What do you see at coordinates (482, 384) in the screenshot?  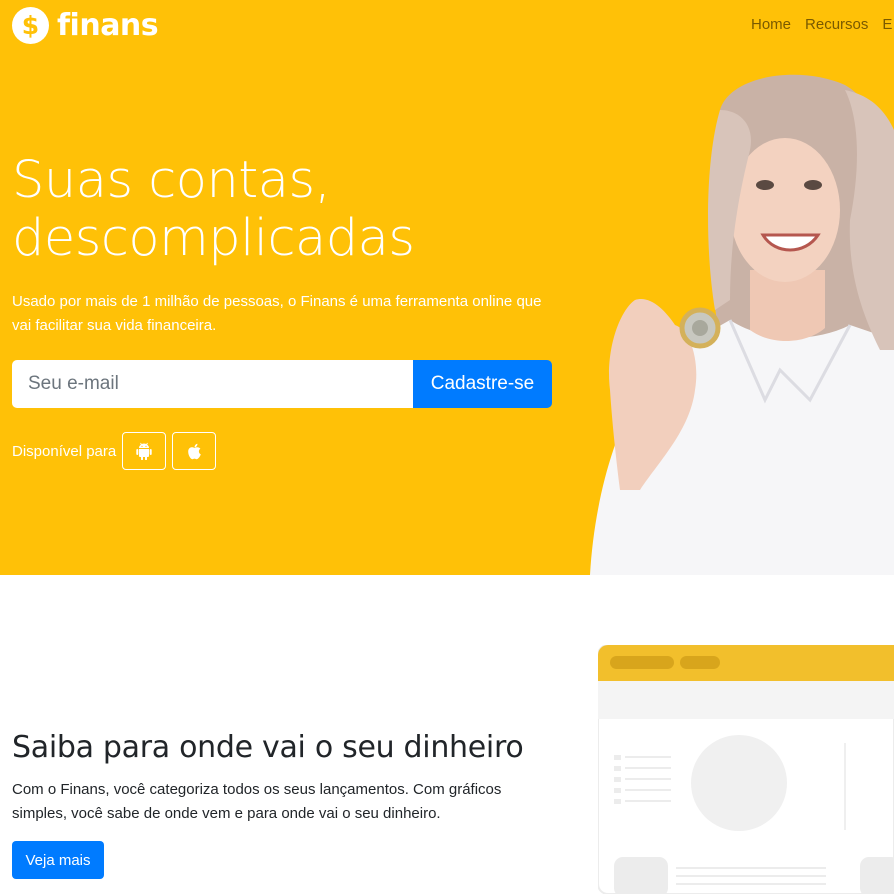 I see `signup-button: Cadastre-se` at bounding box center [482, 384].